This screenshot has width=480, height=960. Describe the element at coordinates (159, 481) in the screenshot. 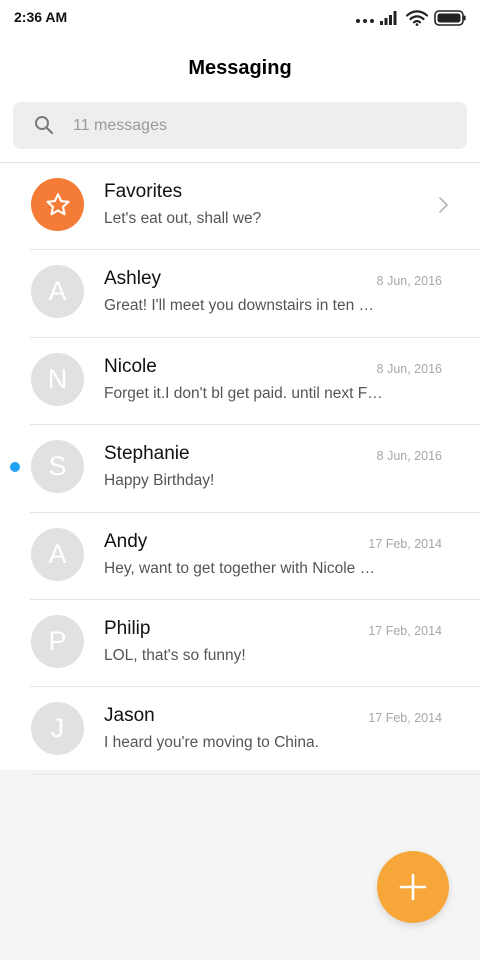

I see `message-snippet: Happy Birthday!` at that location.